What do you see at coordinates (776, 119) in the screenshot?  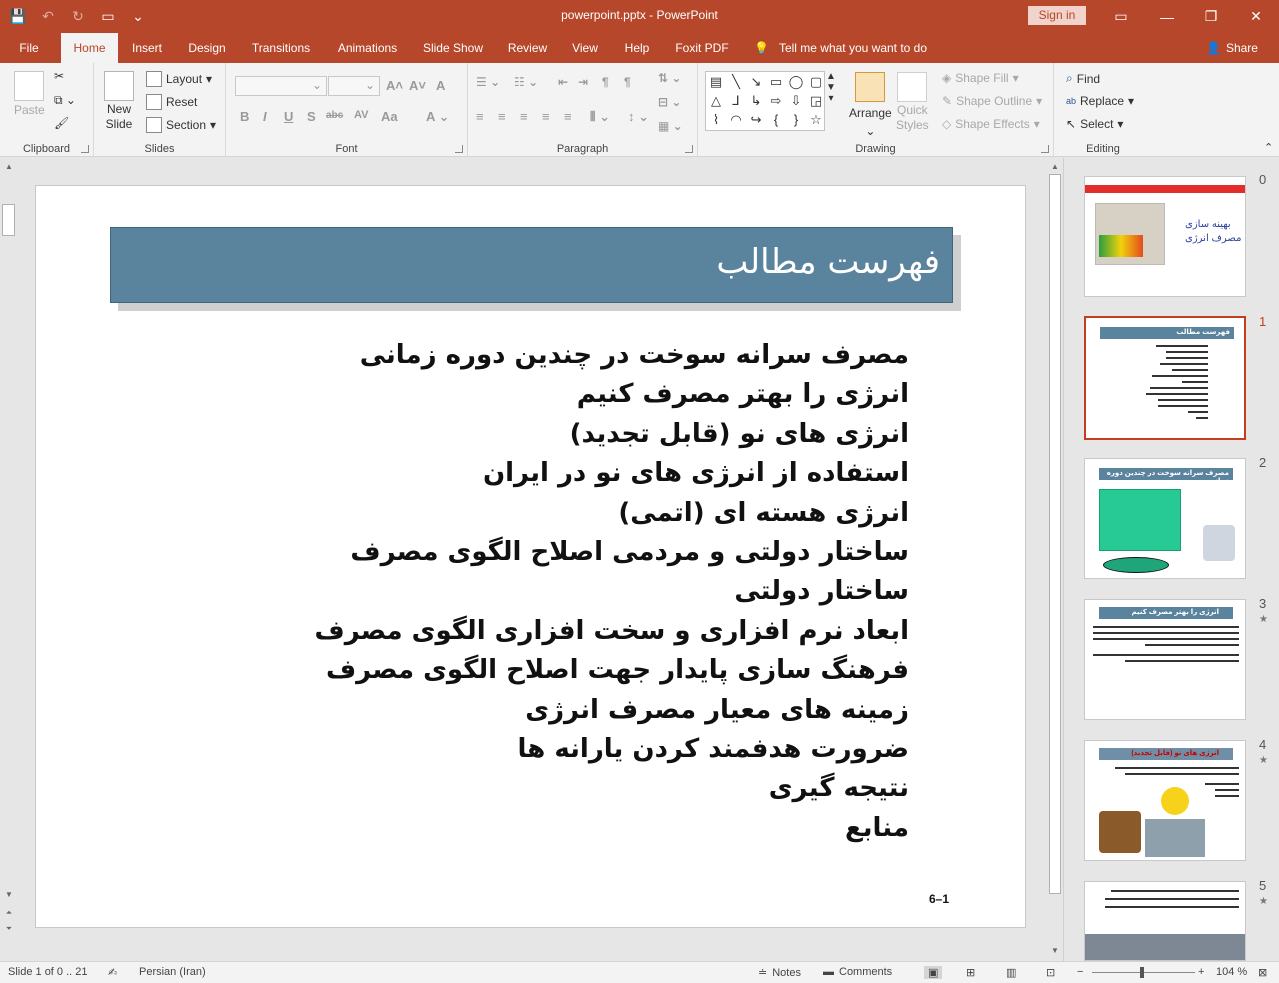 I see `left-brace-icon: {` at bounding box center [776, 119].